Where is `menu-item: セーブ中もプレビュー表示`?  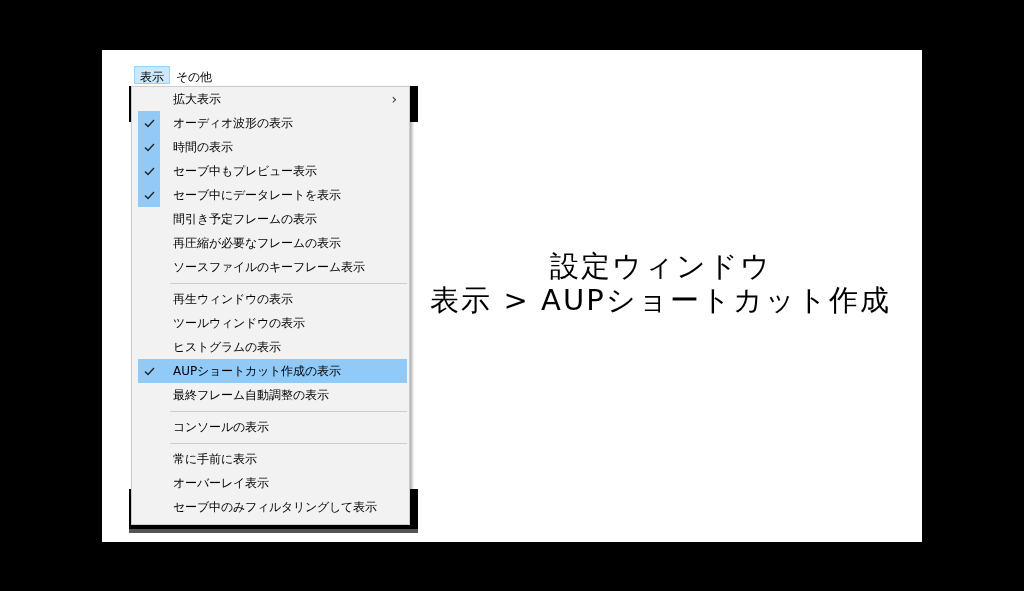 menu-item: セーブ中もプレビュー表示 is located at coordinates (272, 171).